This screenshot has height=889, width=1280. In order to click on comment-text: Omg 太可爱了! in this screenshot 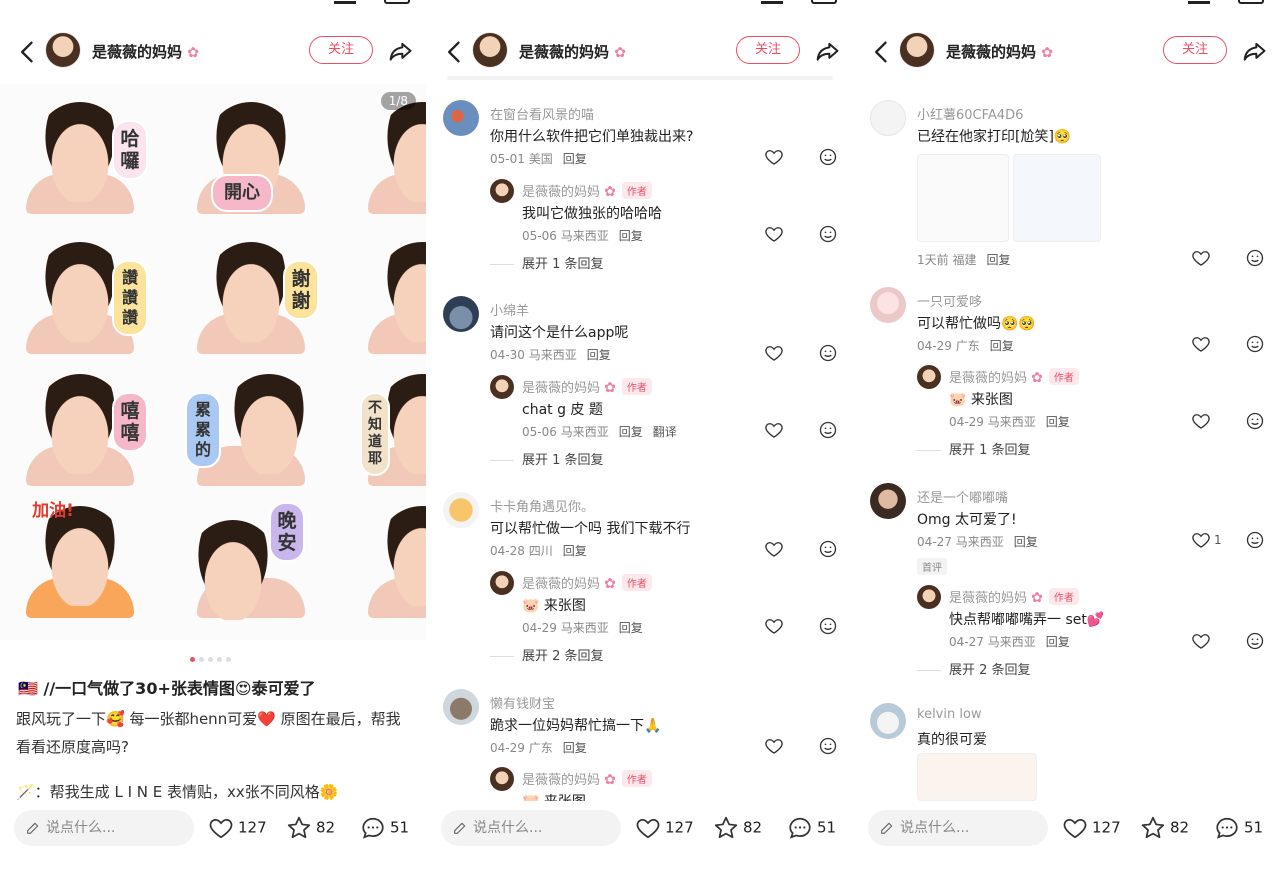, I will do `click(967, 519)`.